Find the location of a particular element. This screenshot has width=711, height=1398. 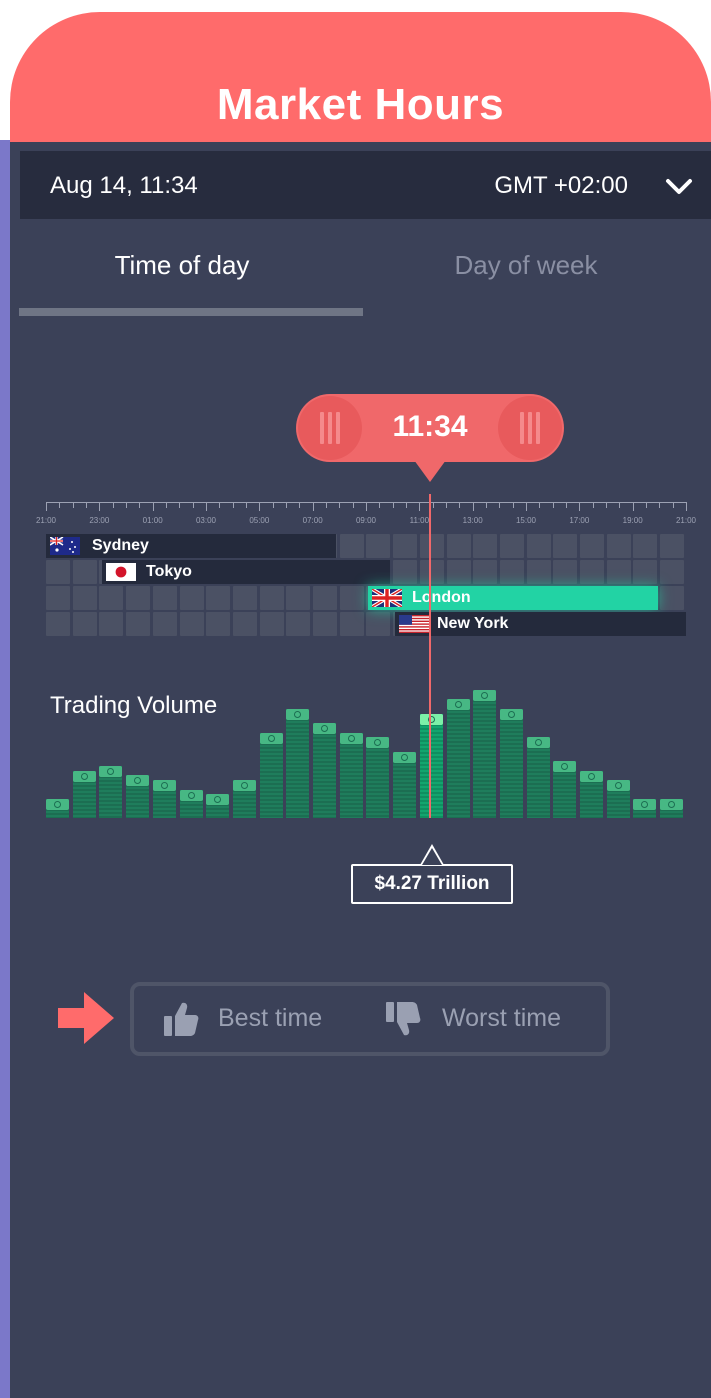

volume-chart is located at coordinates (366, 745).